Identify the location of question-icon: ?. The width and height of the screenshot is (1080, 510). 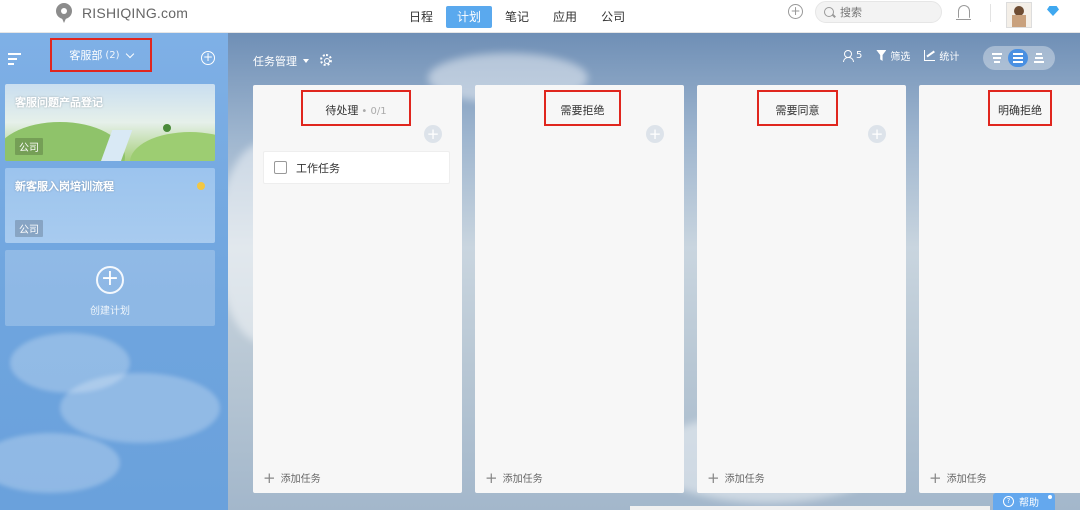
(1008, 501).